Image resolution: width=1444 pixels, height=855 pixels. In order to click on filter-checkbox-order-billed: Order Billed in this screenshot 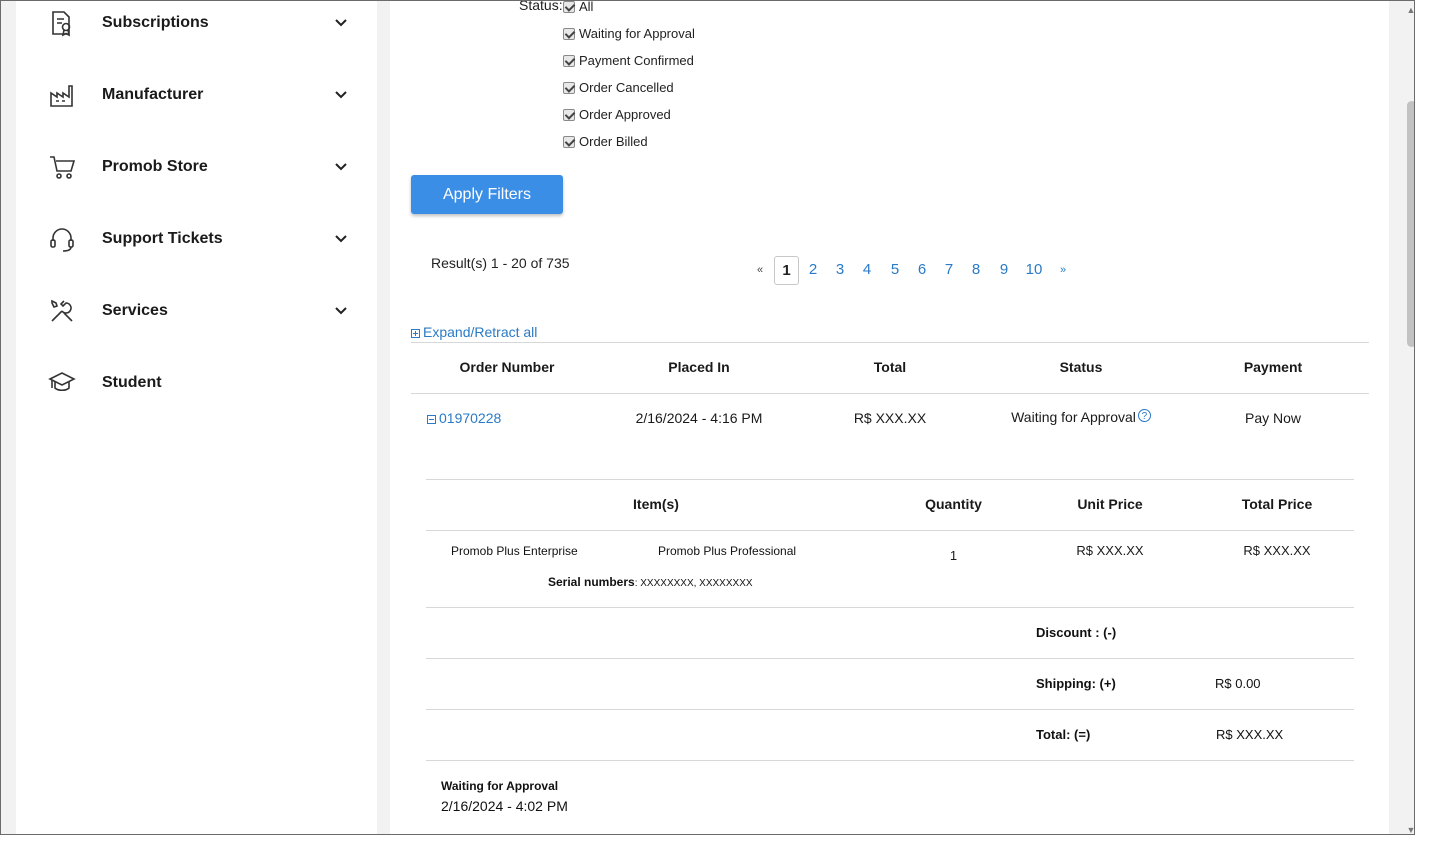, I will do `click(605, 141)`.